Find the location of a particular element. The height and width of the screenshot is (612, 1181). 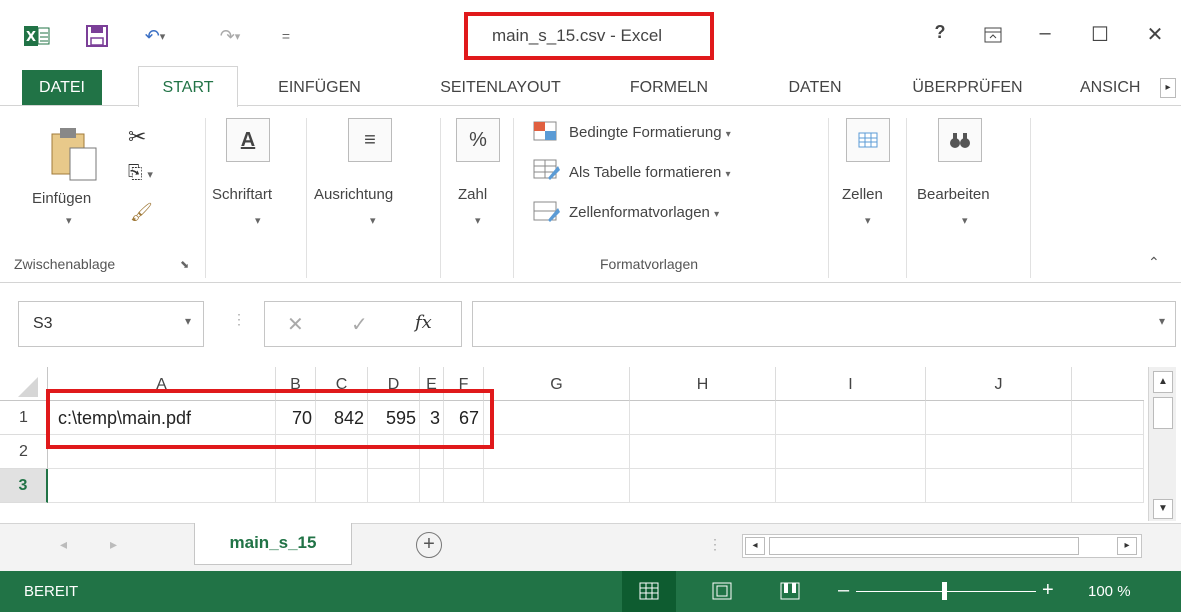

tab-datei: DATEI is located at coordinates (62, 88).